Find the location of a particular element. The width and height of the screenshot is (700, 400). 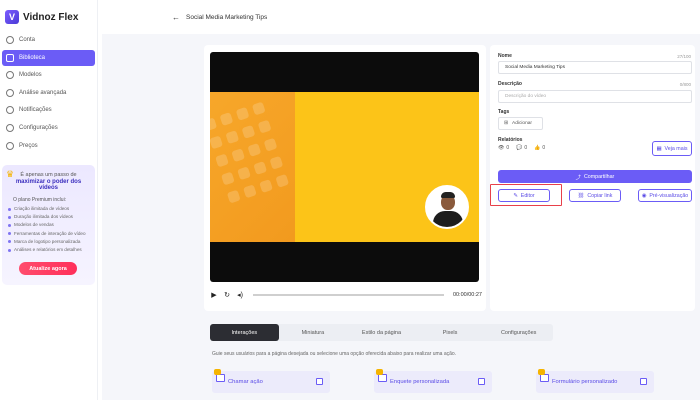

sidebar-item-label: Conta is located at coordinates (27, 40).